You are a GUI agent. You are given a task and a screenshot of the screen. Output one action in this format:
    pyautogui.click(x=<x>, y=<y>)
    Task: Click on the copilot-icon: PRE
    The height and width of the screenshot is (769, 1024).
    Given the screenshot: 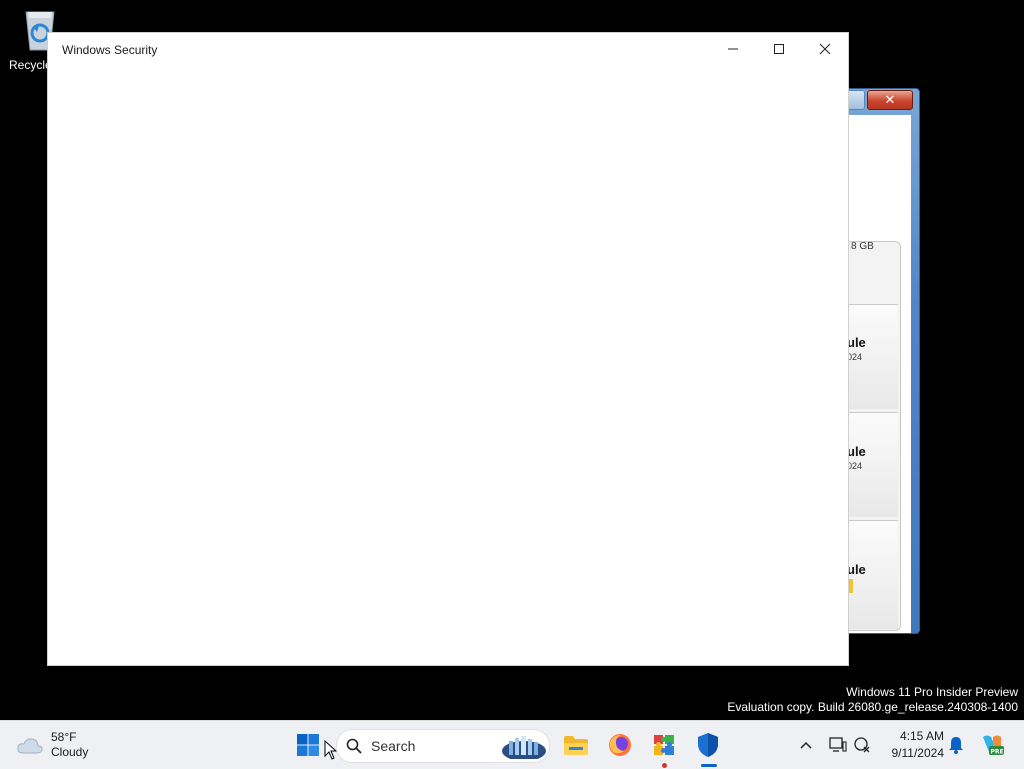 What is the action you would take?
    pyautogui.click(x=993, y=745)
    